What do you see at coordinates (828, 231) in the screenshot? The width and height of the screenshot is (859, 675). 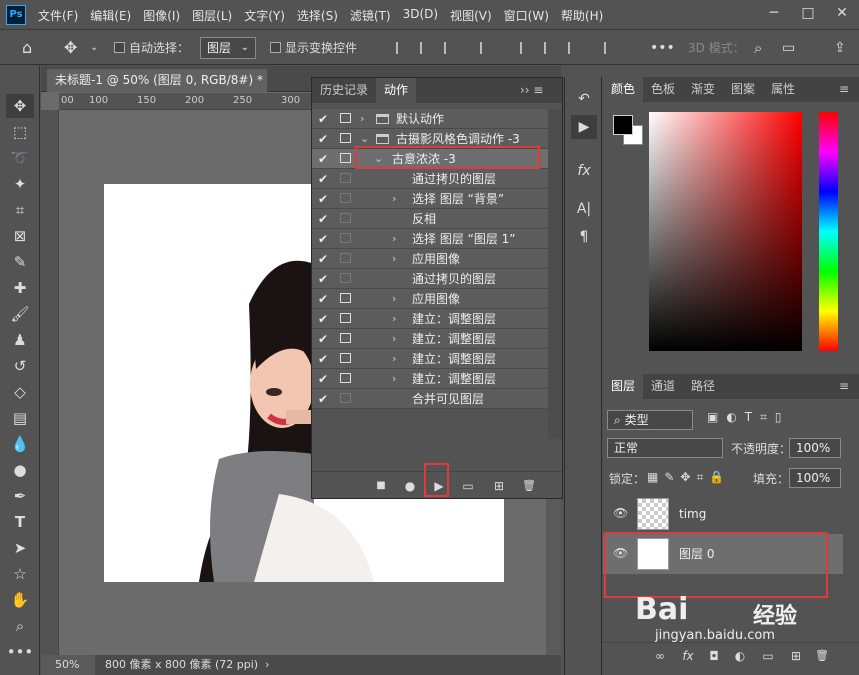 I see `hue-slider` at bounding box center [828, 231].